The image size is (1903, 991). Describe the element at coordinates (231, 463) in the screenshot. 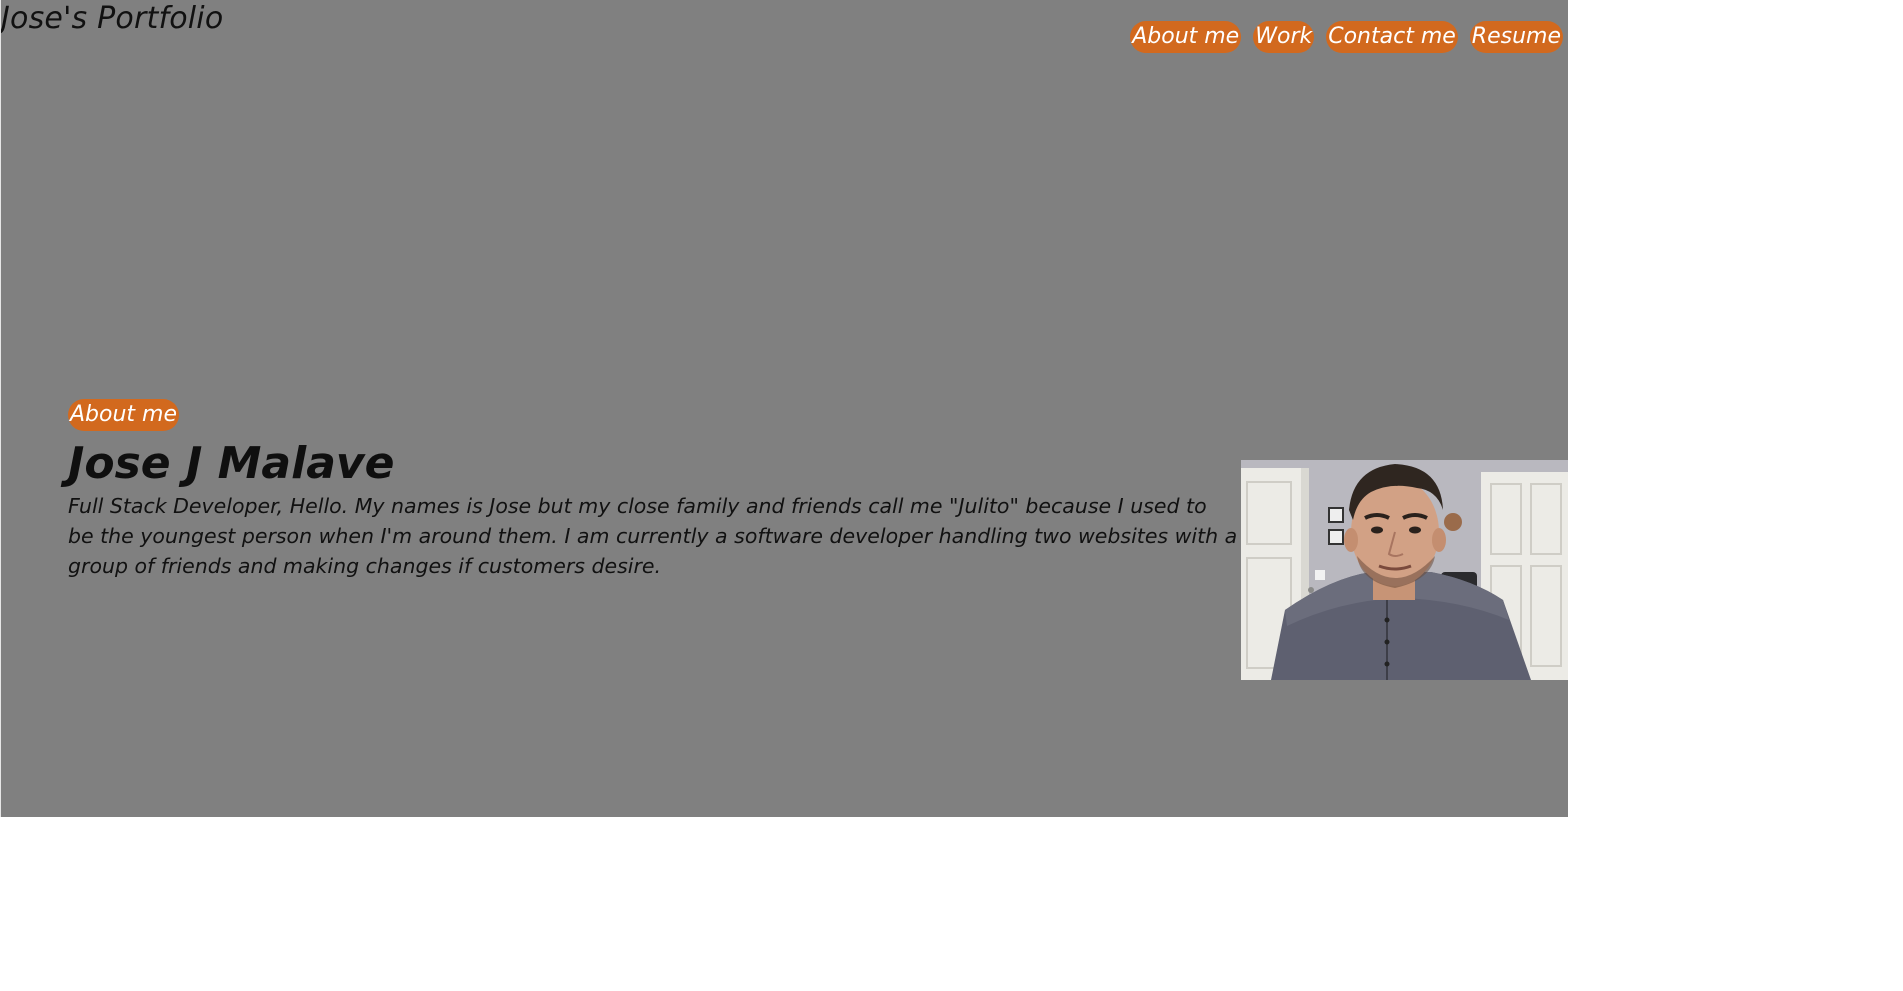

I see `name-heading: Jose J Malave` at that location.